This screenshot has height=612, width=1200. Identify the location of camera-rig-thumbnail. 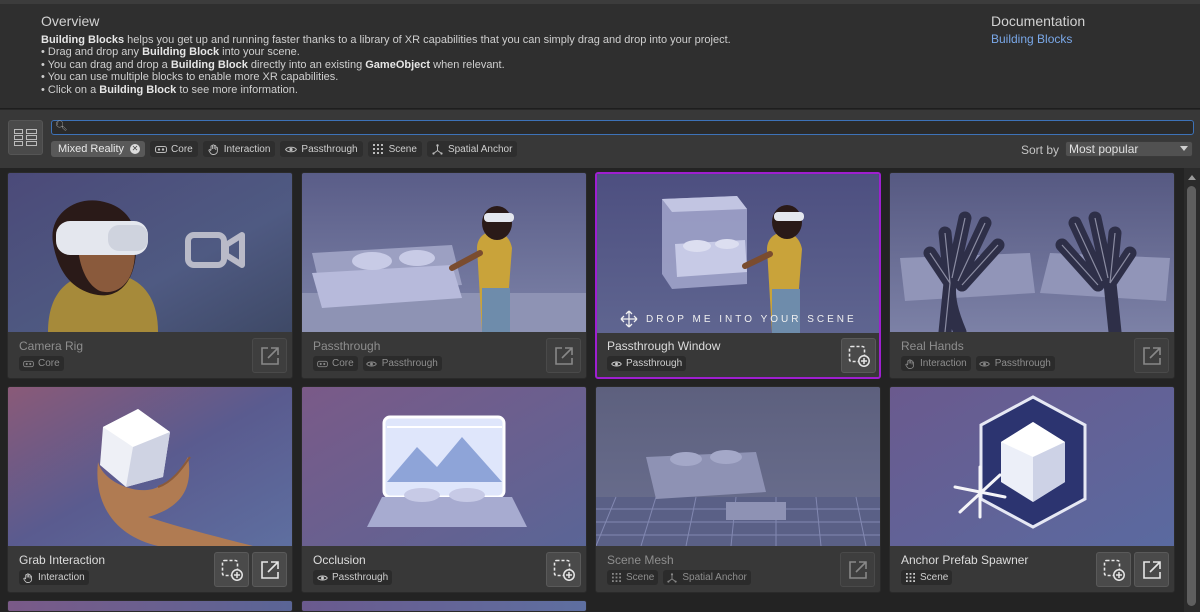
(150, 252).